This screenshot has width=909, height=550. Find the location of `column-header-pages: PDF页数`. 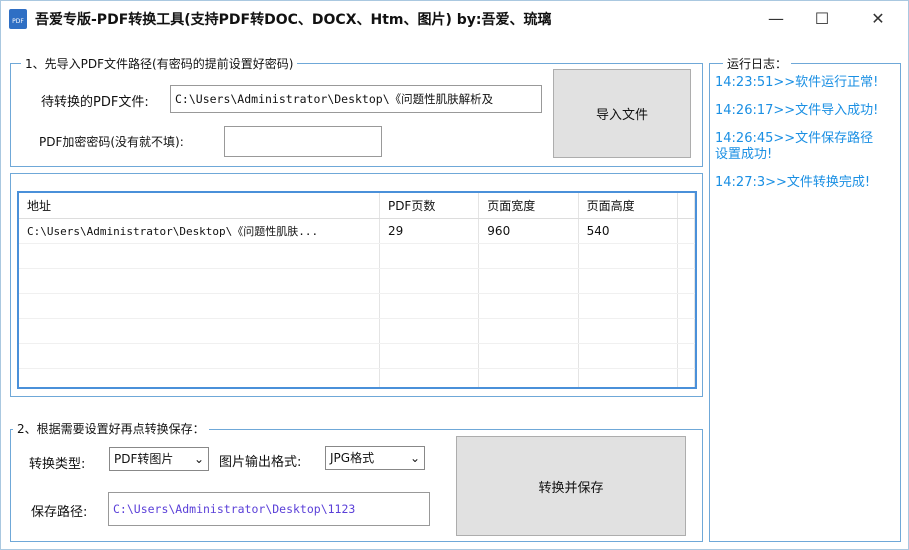

column-header-pages: PDF页数 is located at coordinates (429, 206).